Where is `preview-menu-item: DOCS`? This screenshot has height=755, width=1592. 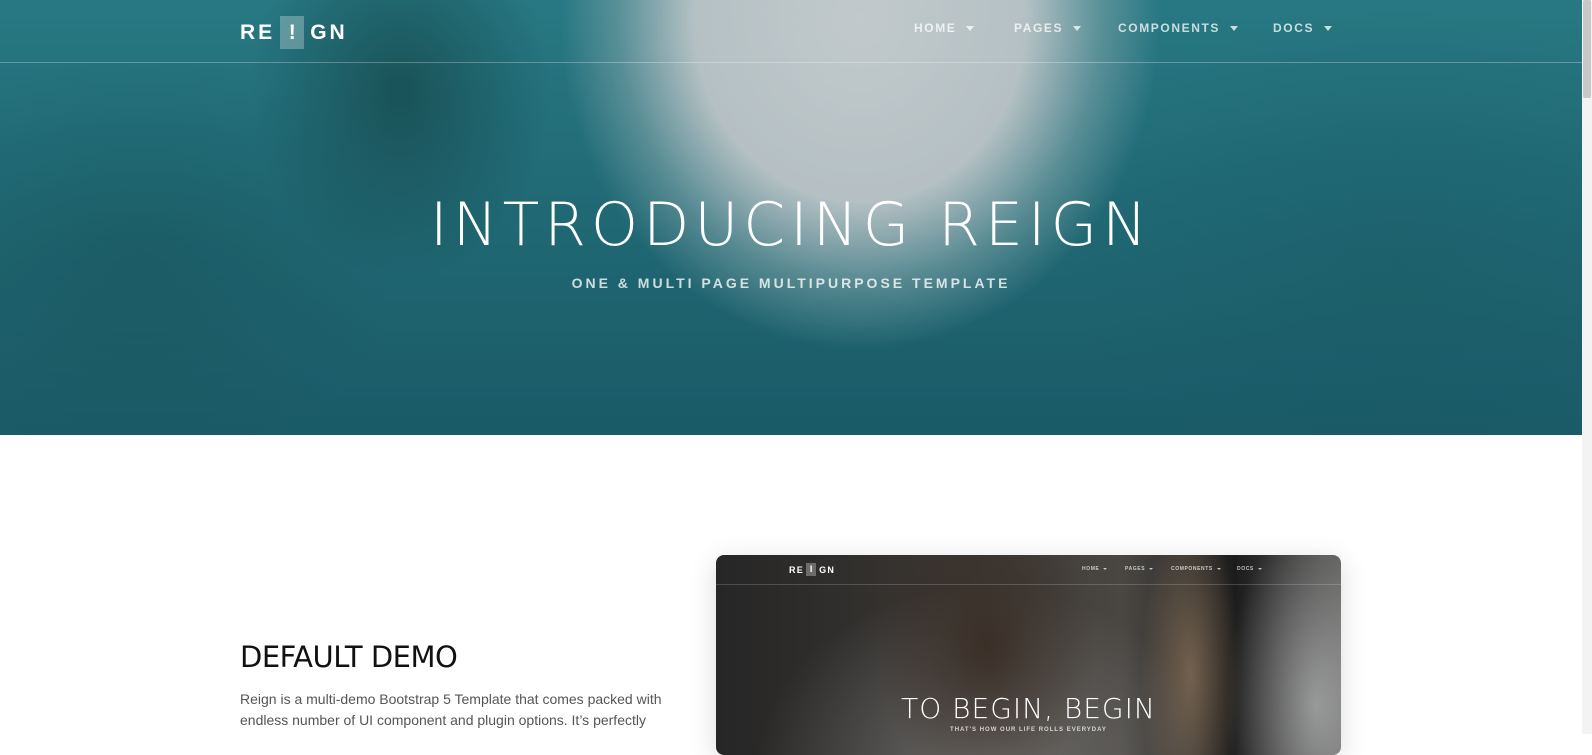
preview-menu-item: DOCS is located at coordinates (1249, 569).